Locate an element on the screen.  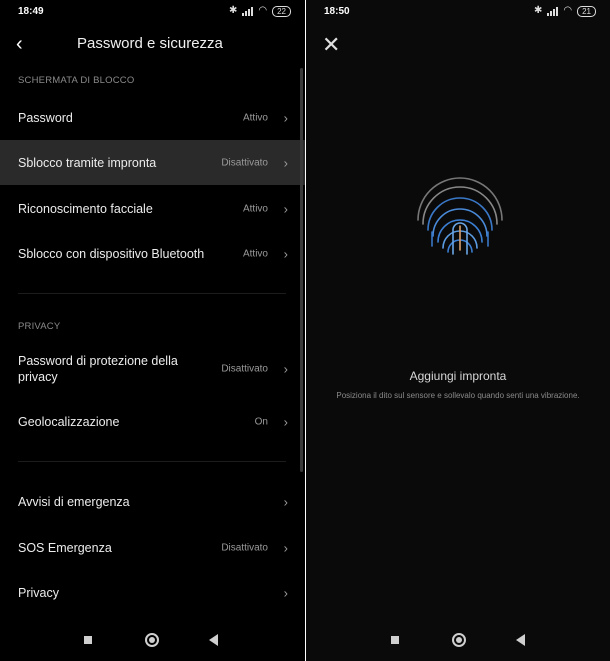
row-fingerprint-unlock: Sblocco tramite impronta Disattivato › is located at coordinates (152, 162).